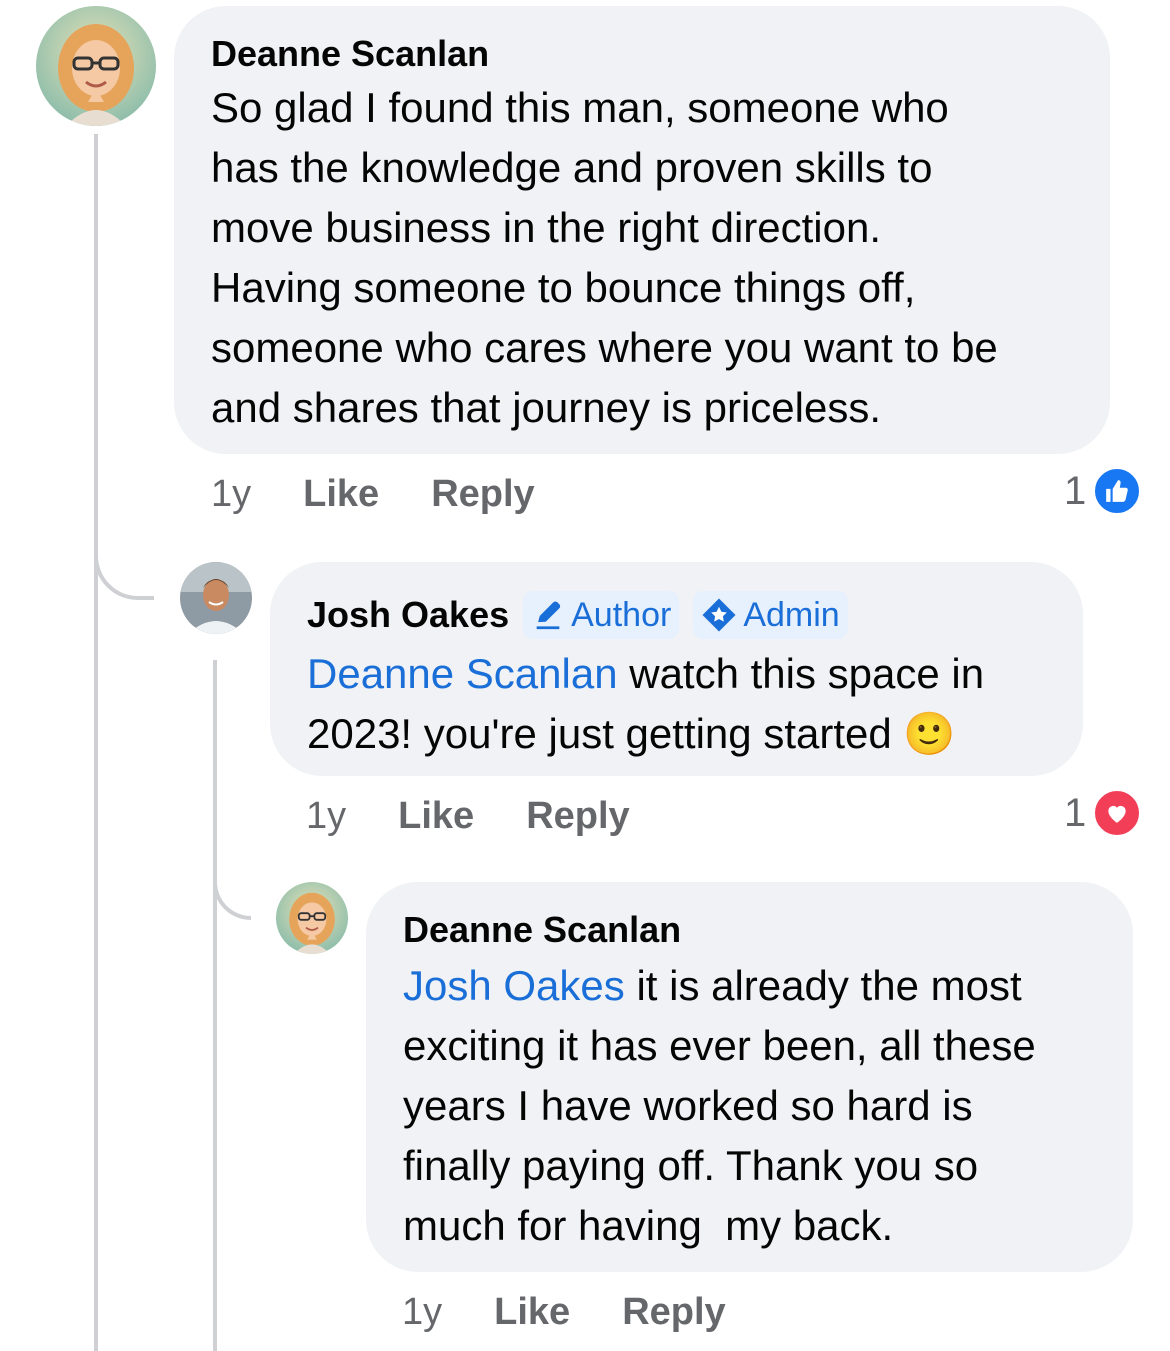 This screenshot has height=1351, width=1170. What do you see at coordinates (563, 287) in the screenshot?
I see `comment-text-line: Having someone to bounce things off,` at bounding box center [563, 287].